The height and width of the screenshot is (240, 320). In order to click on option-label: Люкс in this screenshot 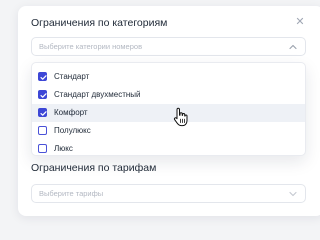, I will do `click(63, 148)`.